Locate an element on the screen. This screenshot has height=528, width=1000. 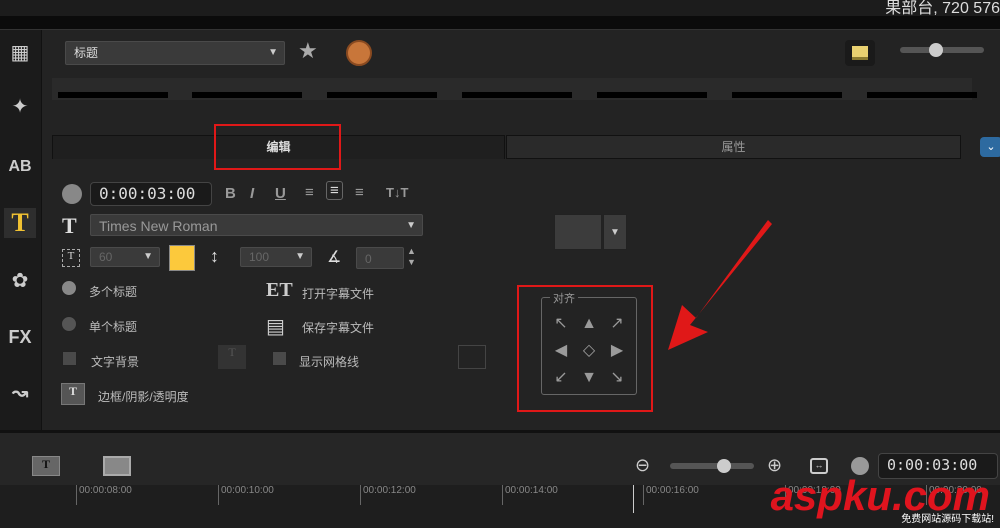
category-select: 标题 ▼ is located at coordinates (175, 53).